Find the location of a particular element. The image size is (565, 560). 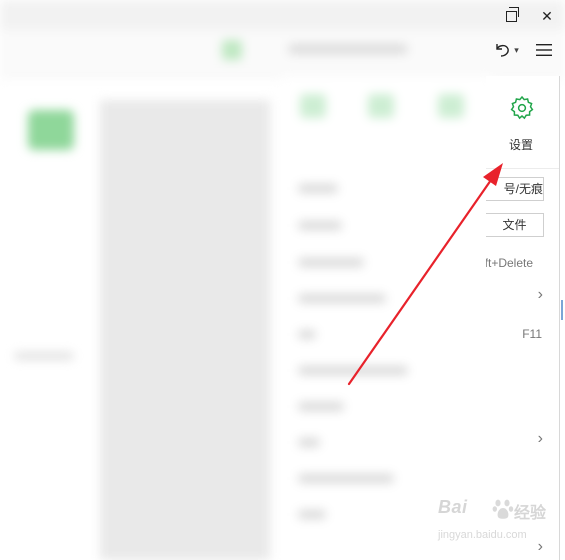

annotation-arrow is located at coordinates (425, 274).